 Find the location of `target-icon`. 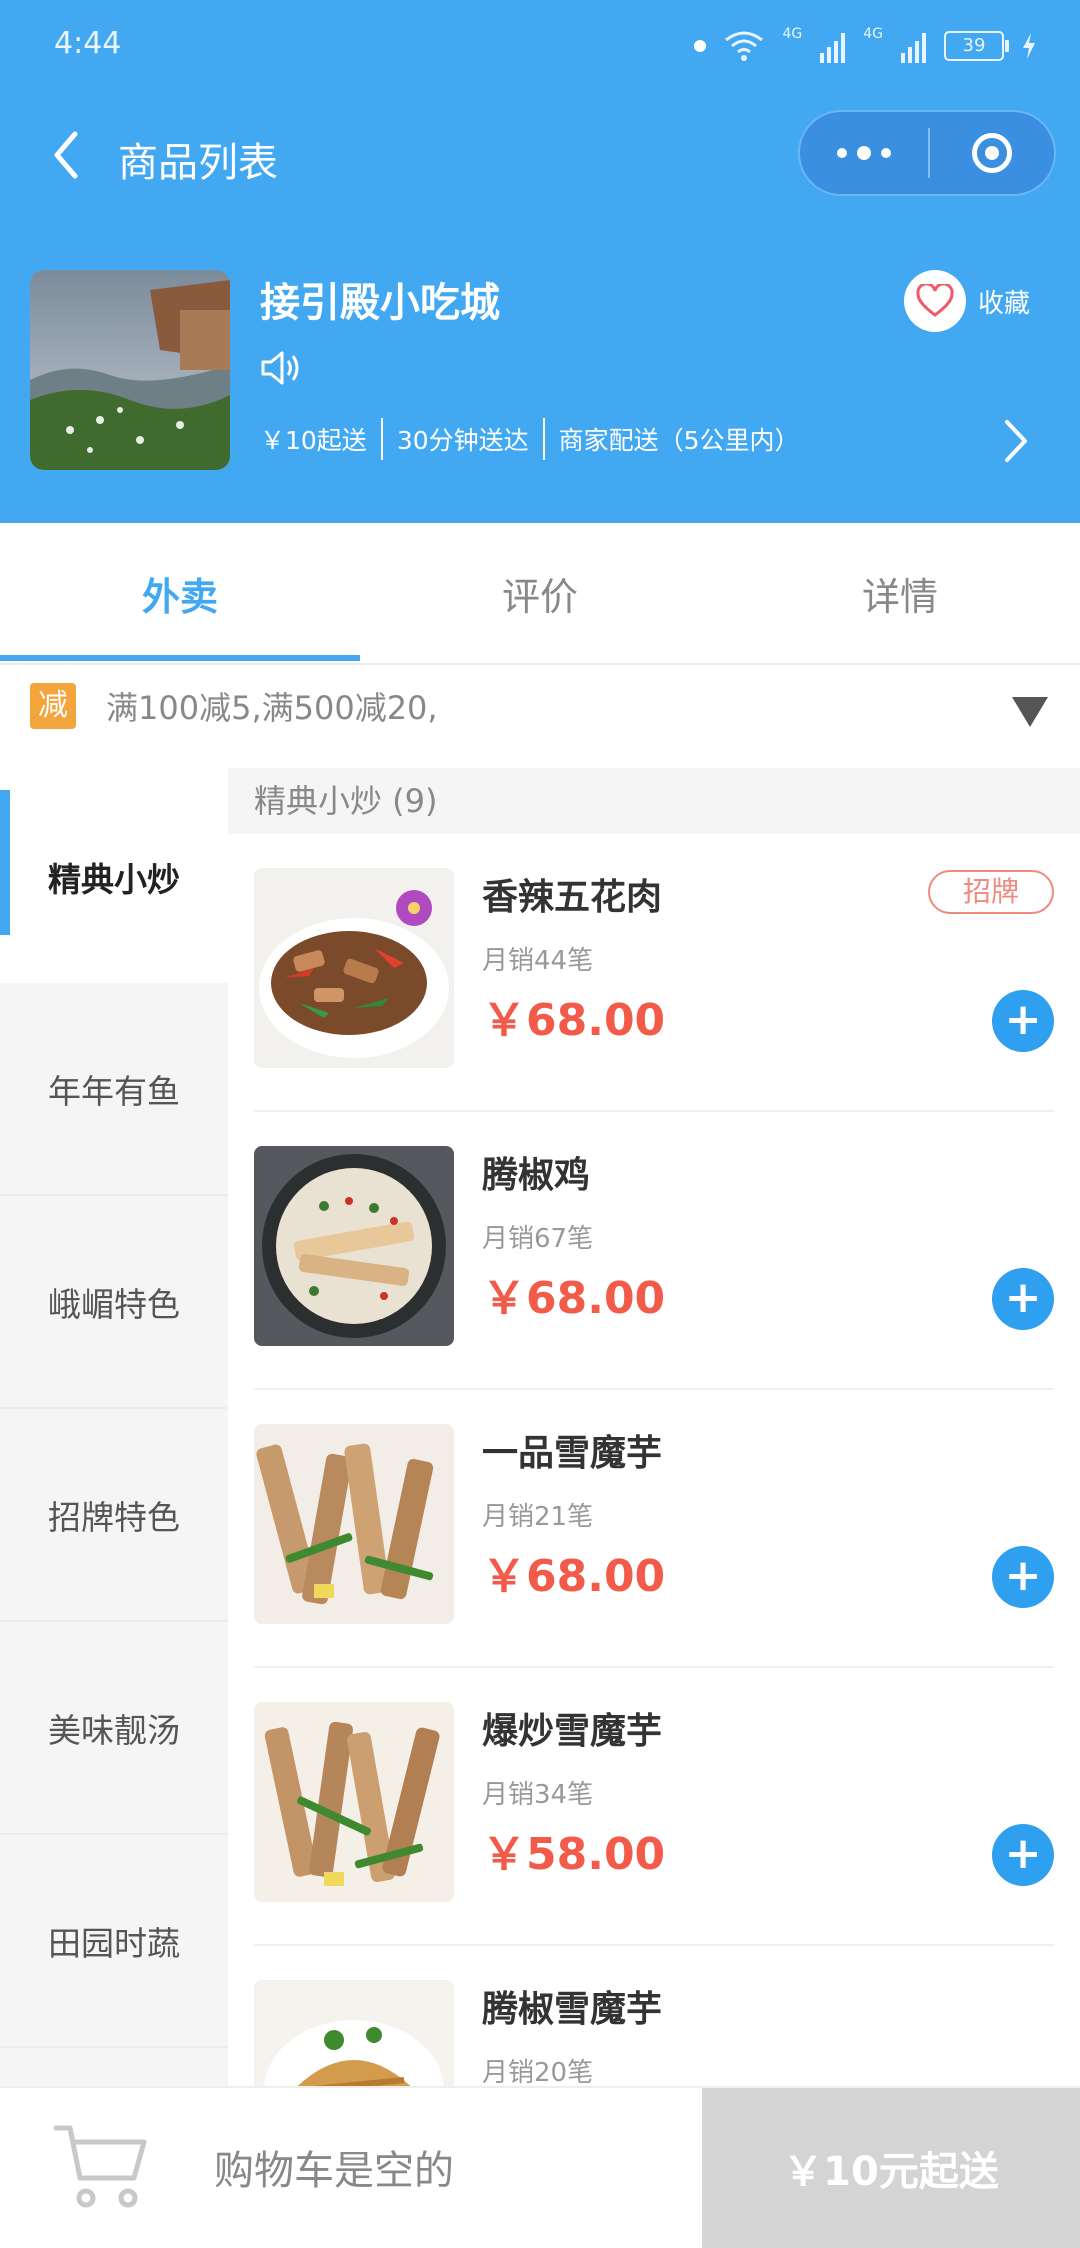

target-icon is located at coordinates (992, 153).